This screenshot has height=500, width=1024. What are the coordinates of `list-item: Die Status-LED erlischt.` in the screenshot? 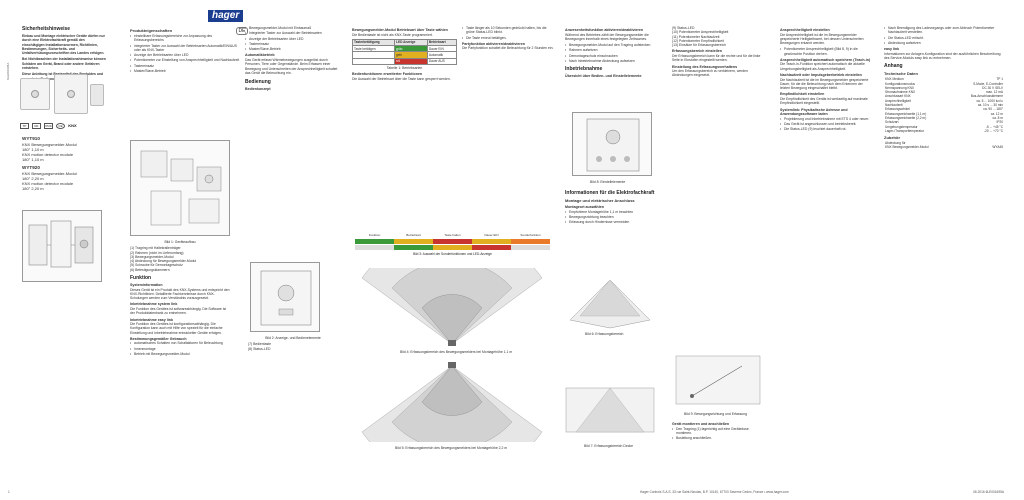 It's located at (944, 38).